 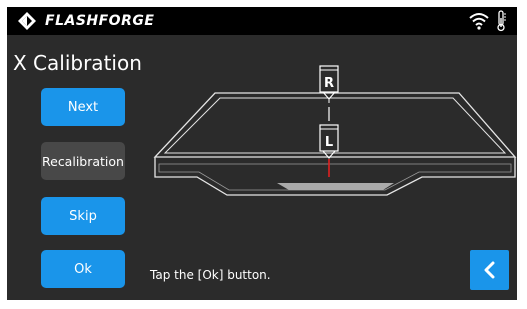 I want to click on nozzle-right-label: R, so click(x=329, y=83).